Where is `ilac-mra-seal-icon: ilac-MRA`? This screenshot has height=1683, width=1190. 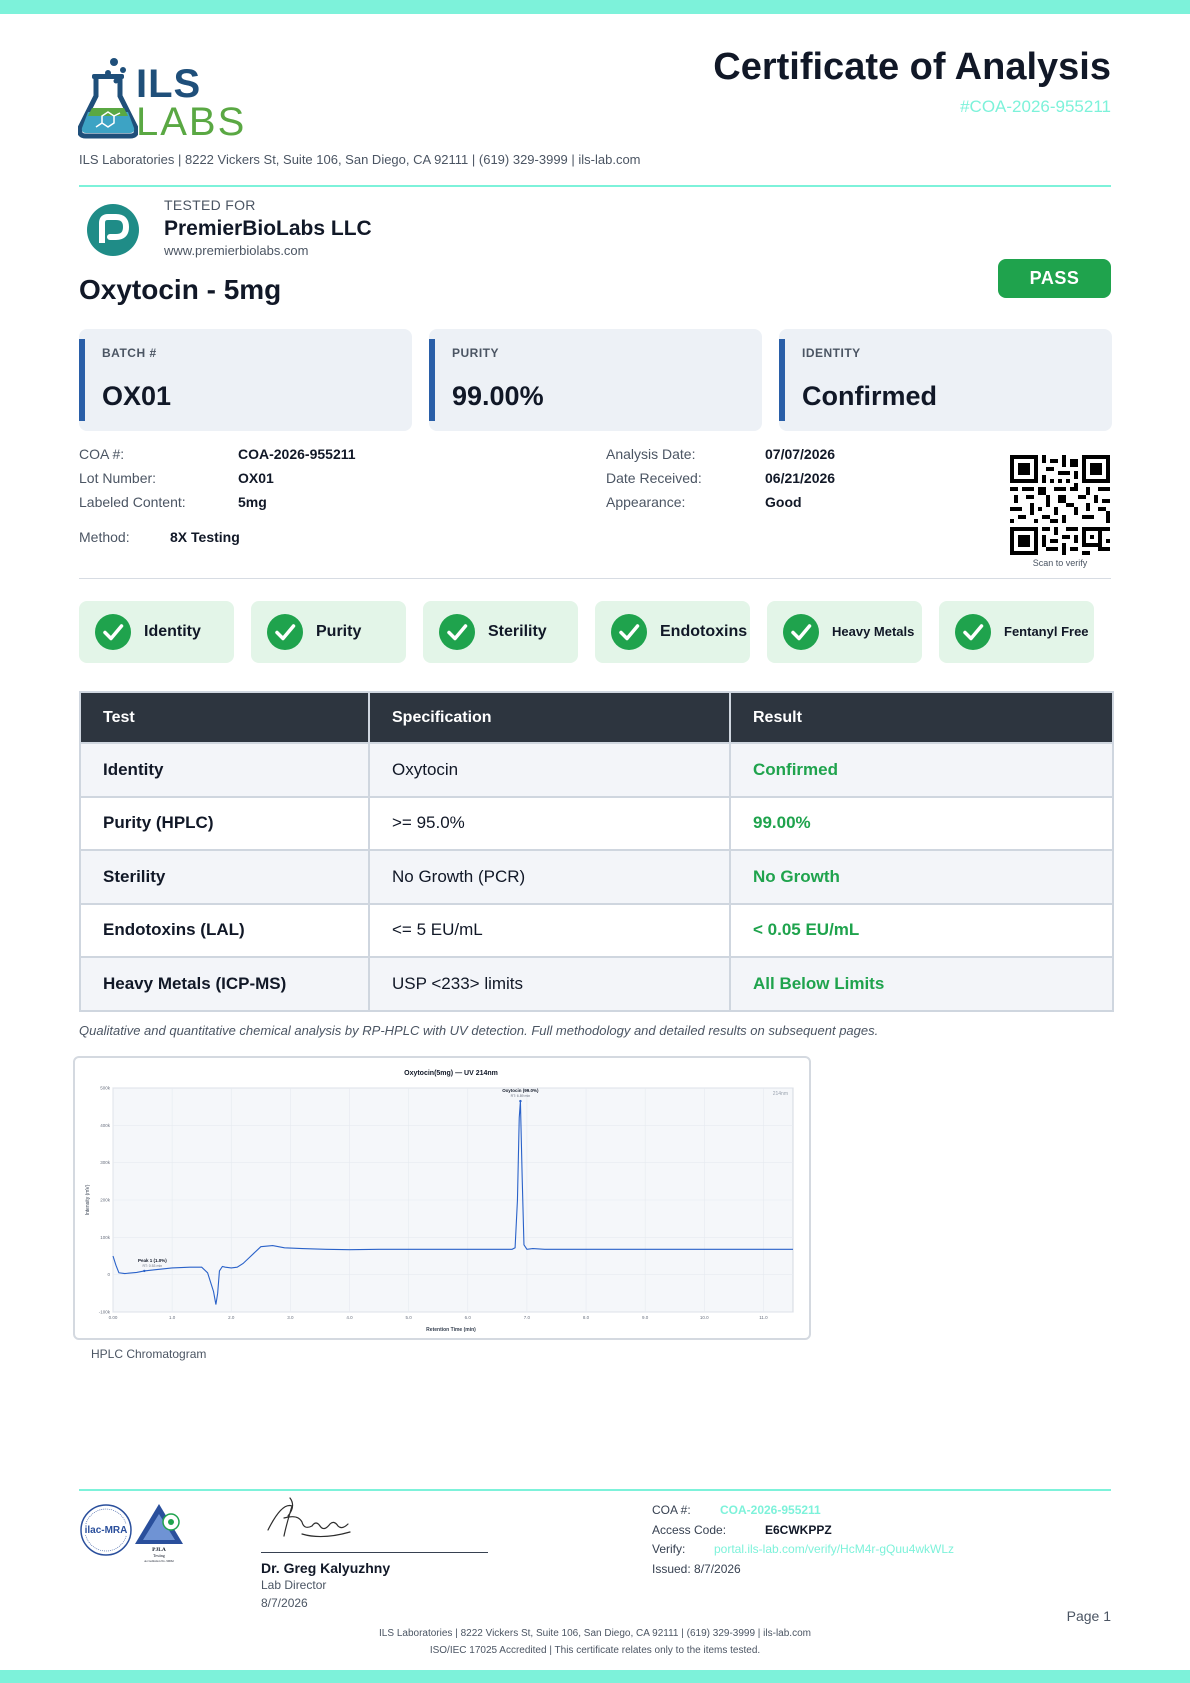 ilac-mra-seal-icon: ilac-MRA is located at coordinates (106, 1530).